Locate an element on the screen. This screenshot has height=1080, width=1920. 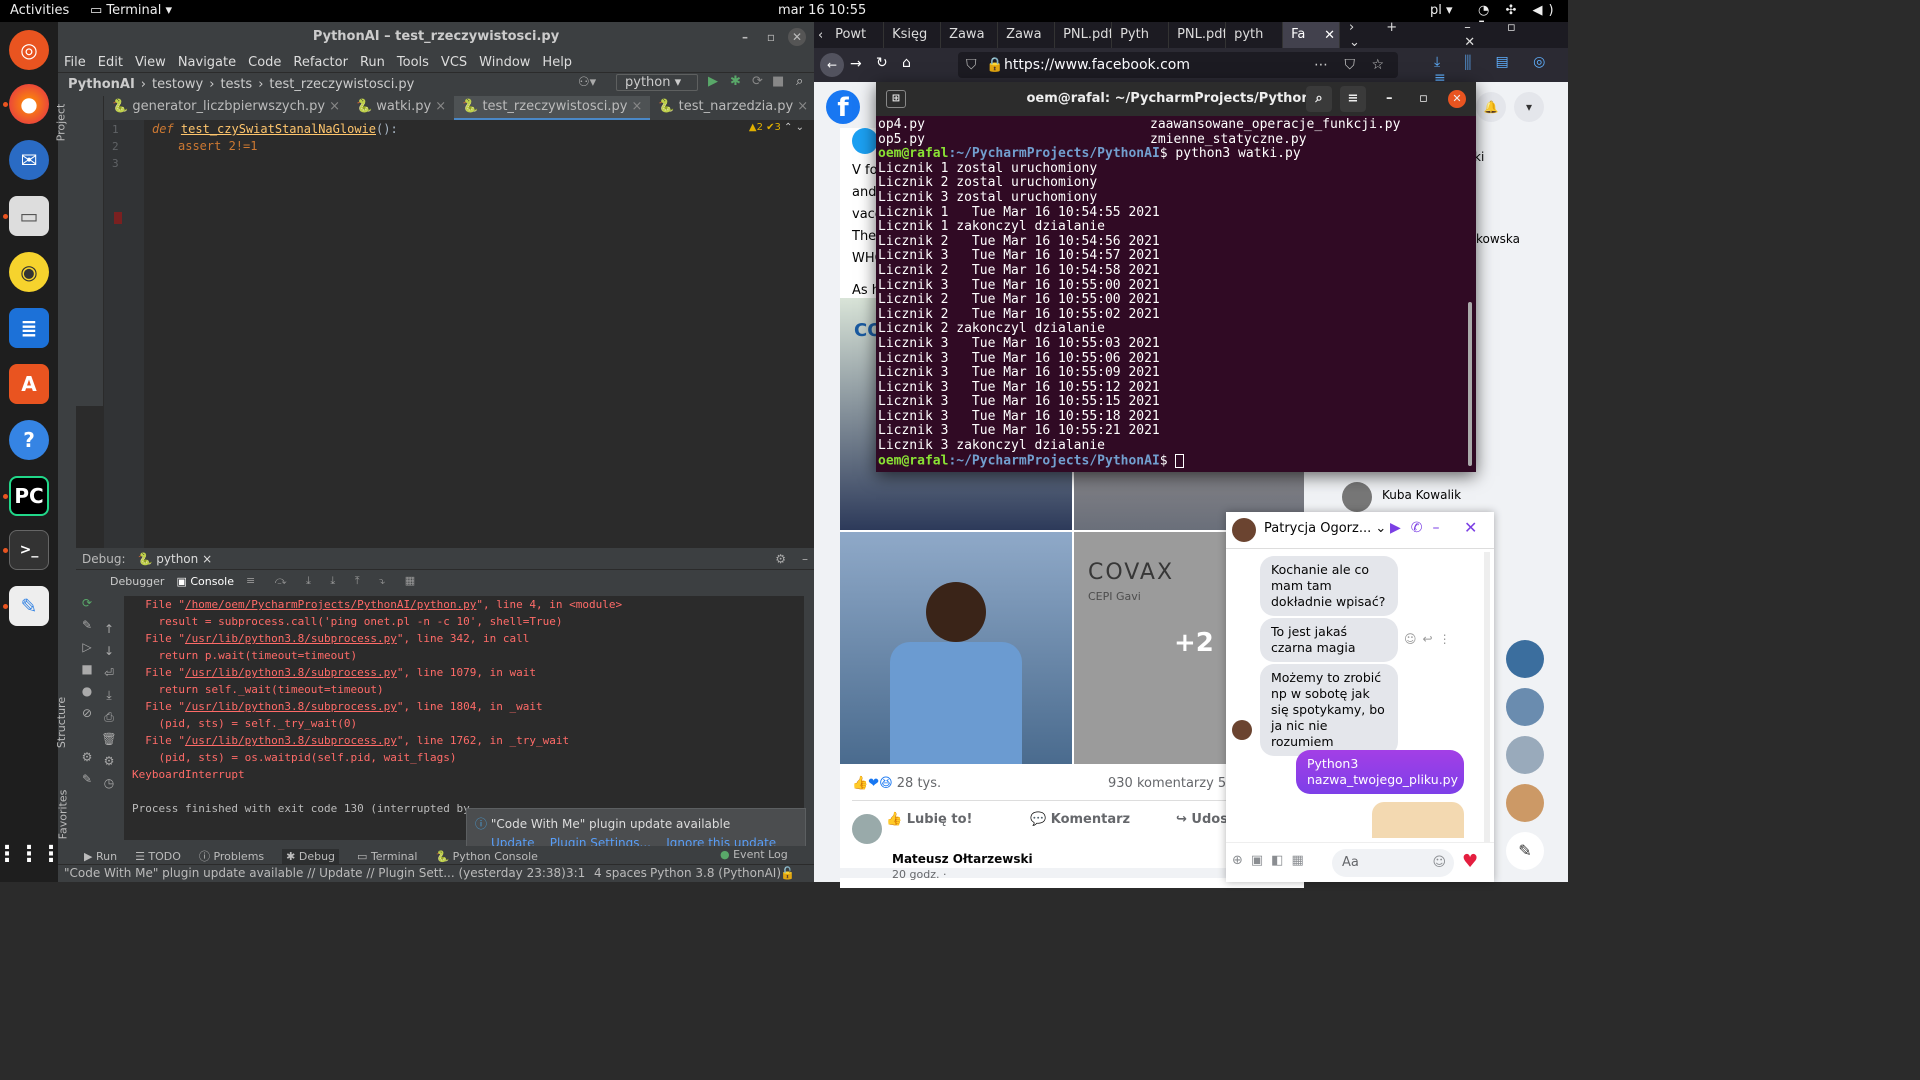
browser-tab: Księg is located at coordinates (913, 35).